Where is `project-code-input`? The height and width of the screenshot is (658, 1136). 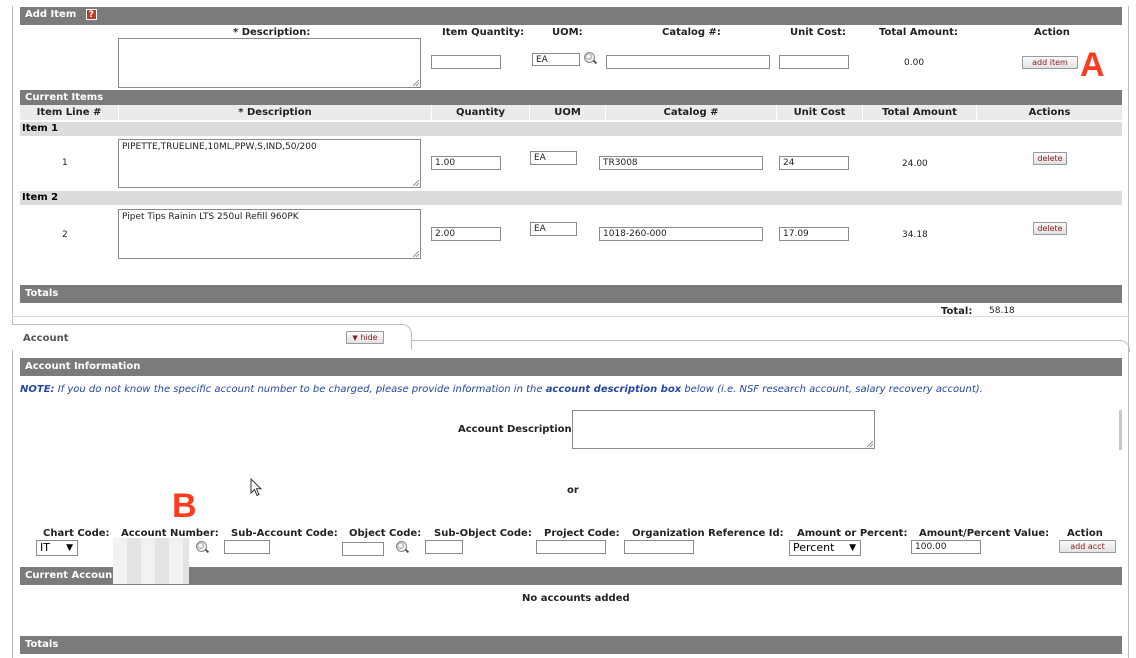
project-code-input is located at coordinates (571, 547).